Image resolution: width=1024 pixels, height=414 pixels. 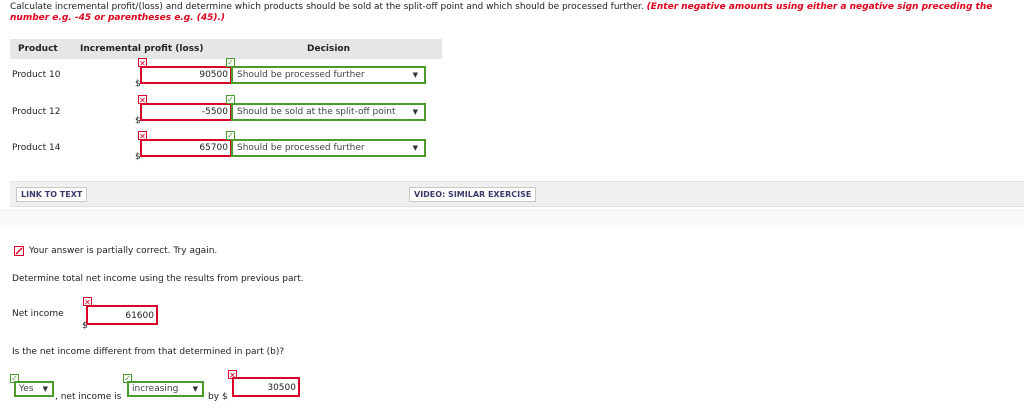 I want to click on decision-select-product-10: Should be processed further ▼, so click(x=328, y=75).